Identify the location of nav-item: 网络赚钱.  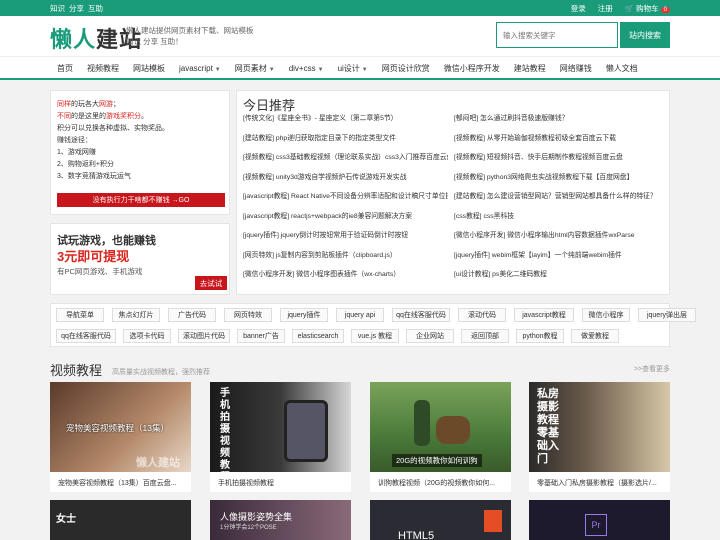
(576, 68).